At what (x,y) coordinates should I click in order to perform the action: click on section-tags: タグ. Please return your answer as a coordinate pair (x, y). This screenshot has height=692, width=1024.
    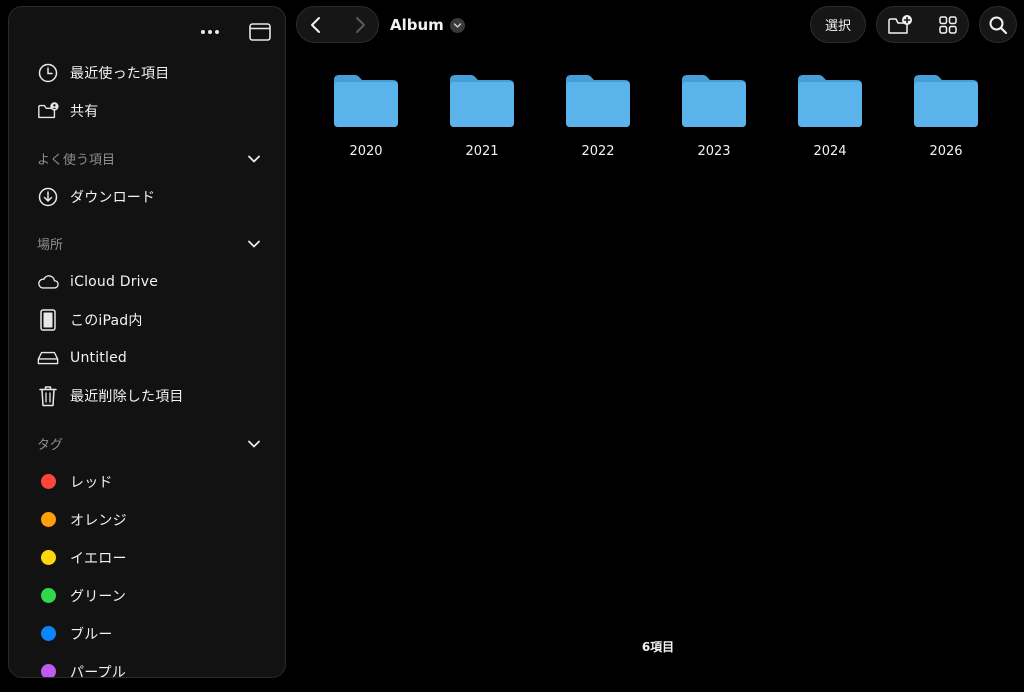
    Looking at the image, I should click on (149, 443).